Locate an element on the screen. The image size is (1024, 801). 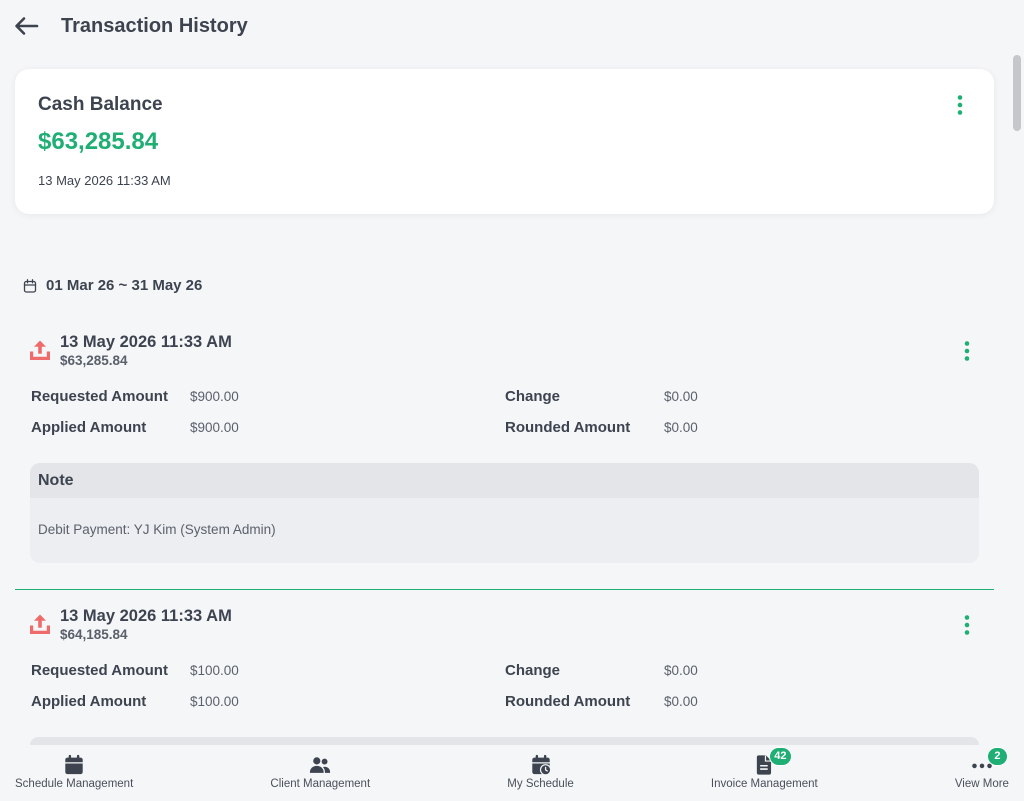
balance-menu-button is located at coordinates (960, 105).